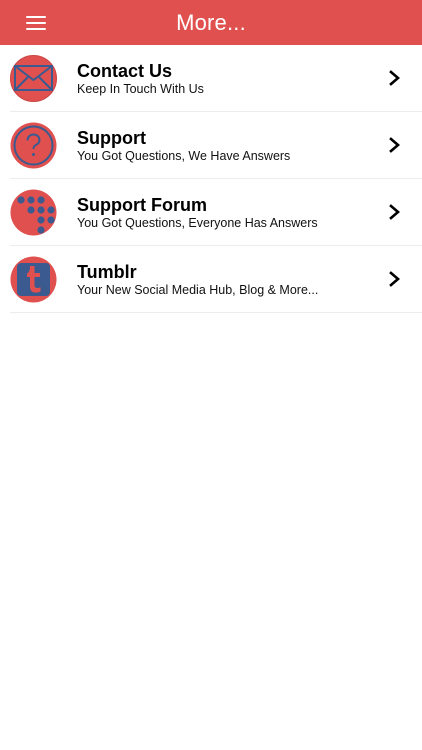  What do you see at coordinates (33, 78) in the screenshot?
I see `envelope-icon` at bounding box center [33, 78].